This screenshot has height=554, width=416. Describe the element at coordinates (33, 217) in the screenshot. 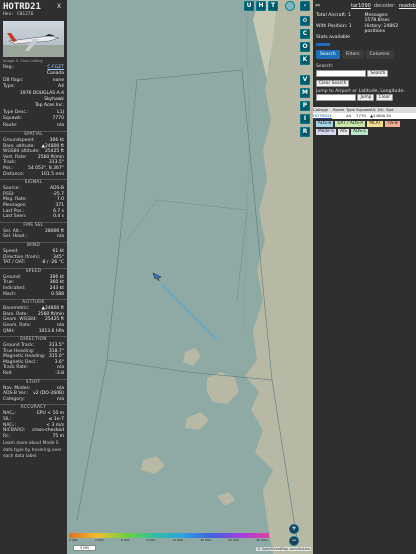

I see `info-row: Last Seen: 0.4 s` at that location.